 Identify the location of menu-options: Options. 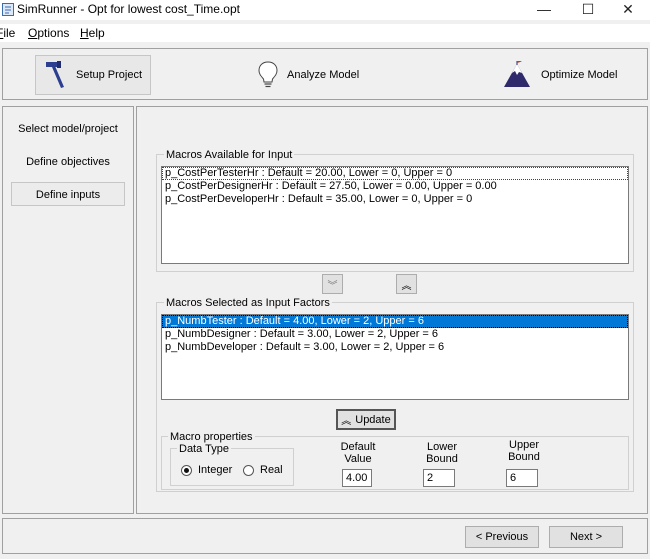
(48, 33).